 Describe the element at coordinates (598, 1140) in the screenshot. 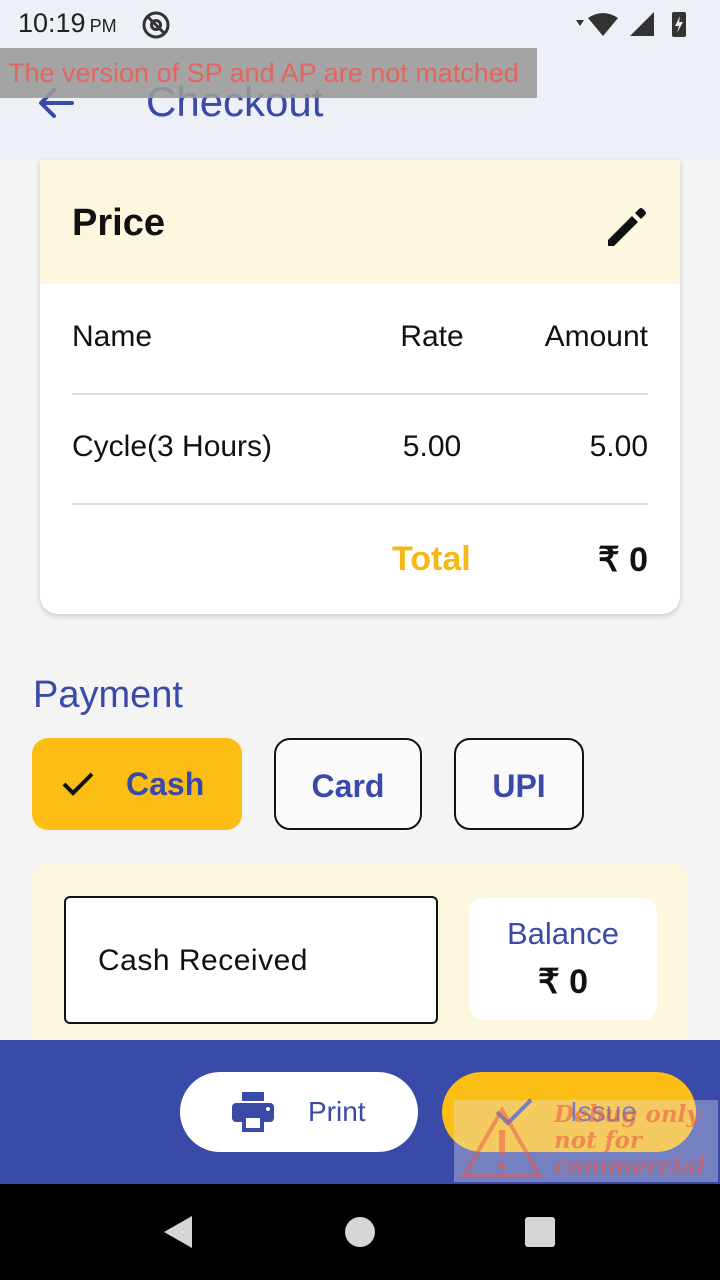

I see `watermark-line: not for` at that location.